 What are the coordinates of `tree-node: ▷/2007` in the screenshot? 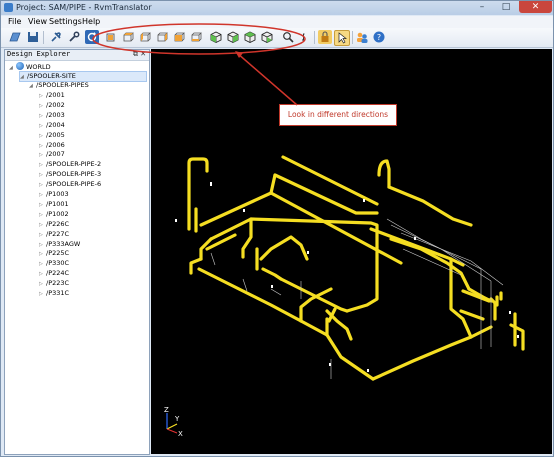 It's located at (52, 154).